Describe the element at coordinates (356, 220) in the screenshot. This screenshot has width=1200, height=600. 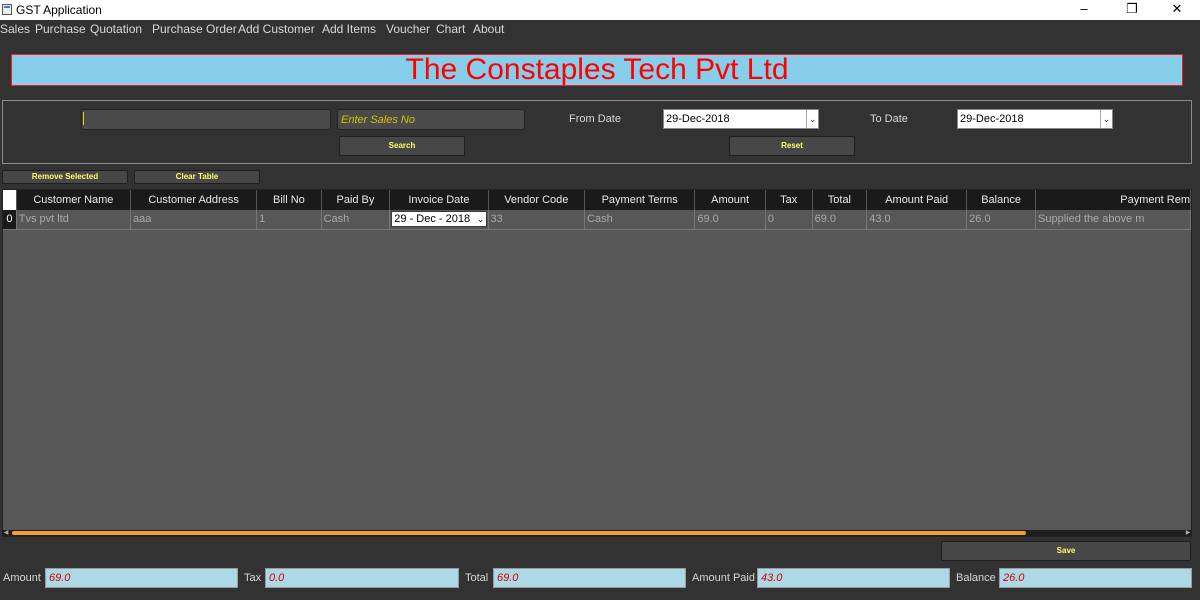
I see `cell-paid-by: Cash` at that location.